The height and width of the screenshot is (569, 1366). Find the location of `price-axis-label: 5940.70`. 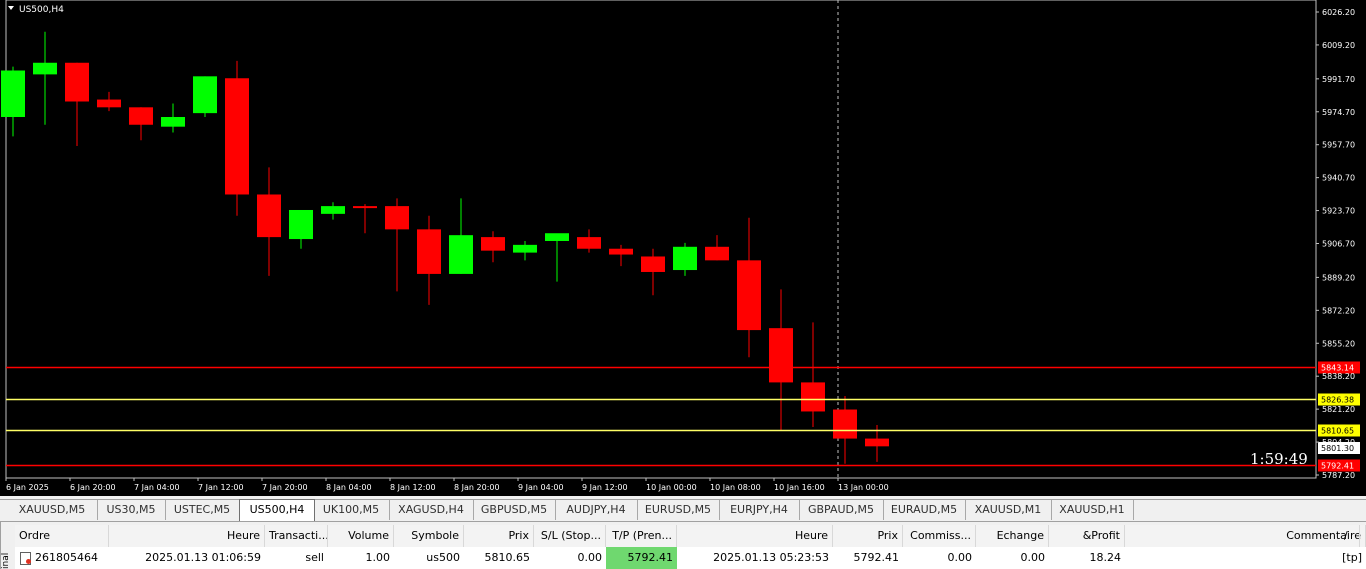

price-axis-label: 5940.70 is located at coordinates (1338, 178).